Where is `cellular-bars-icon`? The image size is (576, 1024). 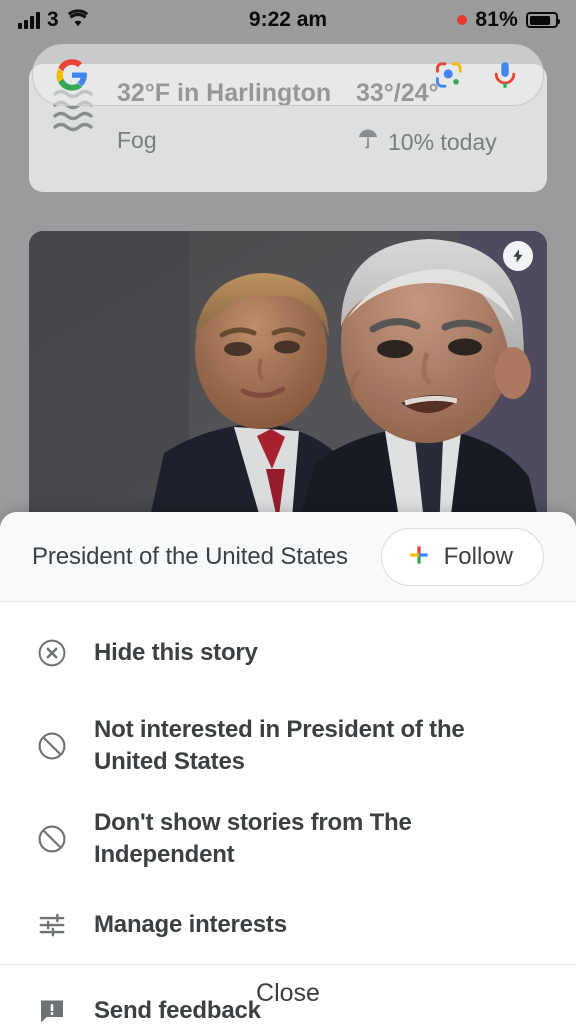 cellular-bars-icon is located at coordinates (29, 20).